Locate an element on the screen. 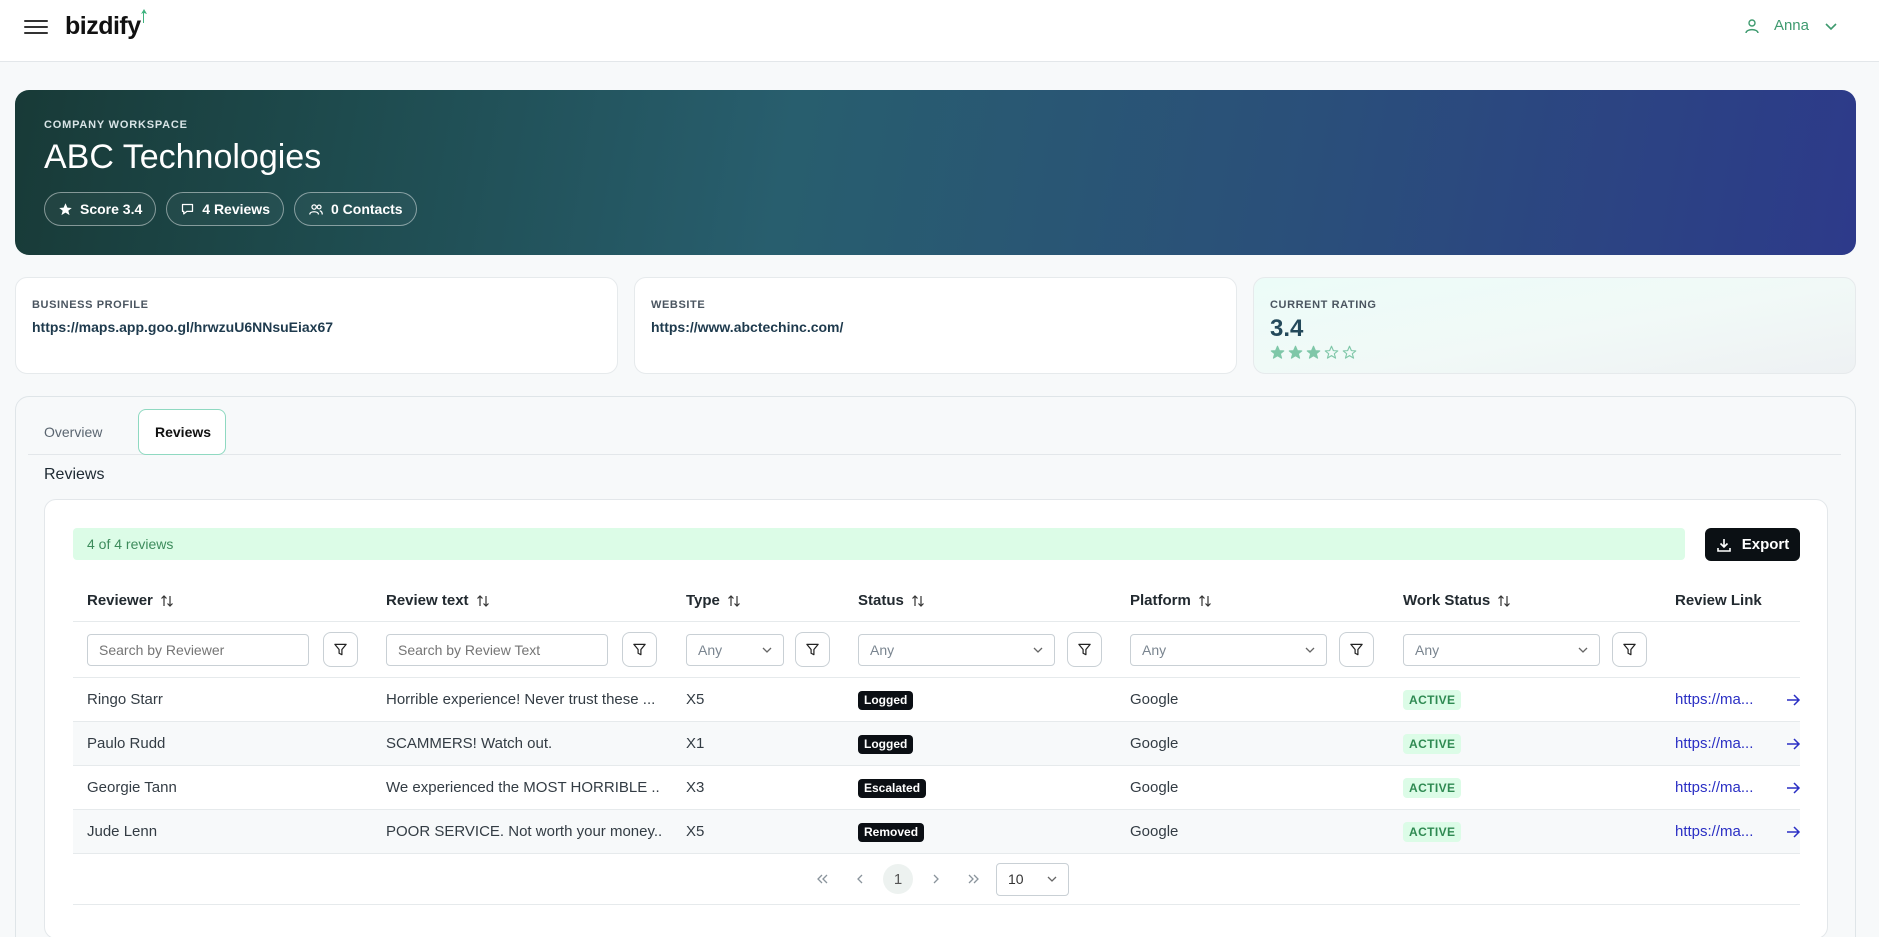 This screenshot has height=937, width=1879. column-header-status: Status is located at coordinates (891, 600).